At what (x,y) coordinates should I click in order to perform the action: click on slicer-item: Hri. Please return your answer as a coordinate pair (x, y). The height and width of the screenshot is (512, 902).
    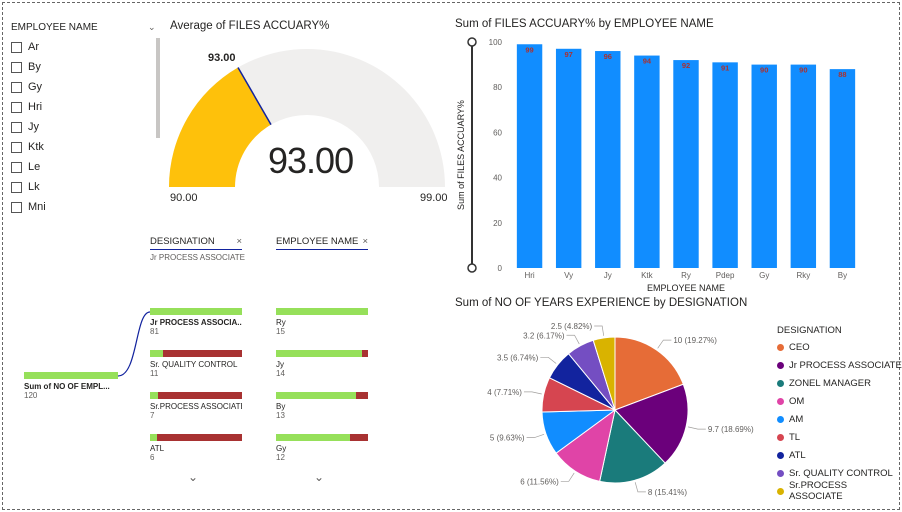
    Looking at the image, I should click on (76, 107).